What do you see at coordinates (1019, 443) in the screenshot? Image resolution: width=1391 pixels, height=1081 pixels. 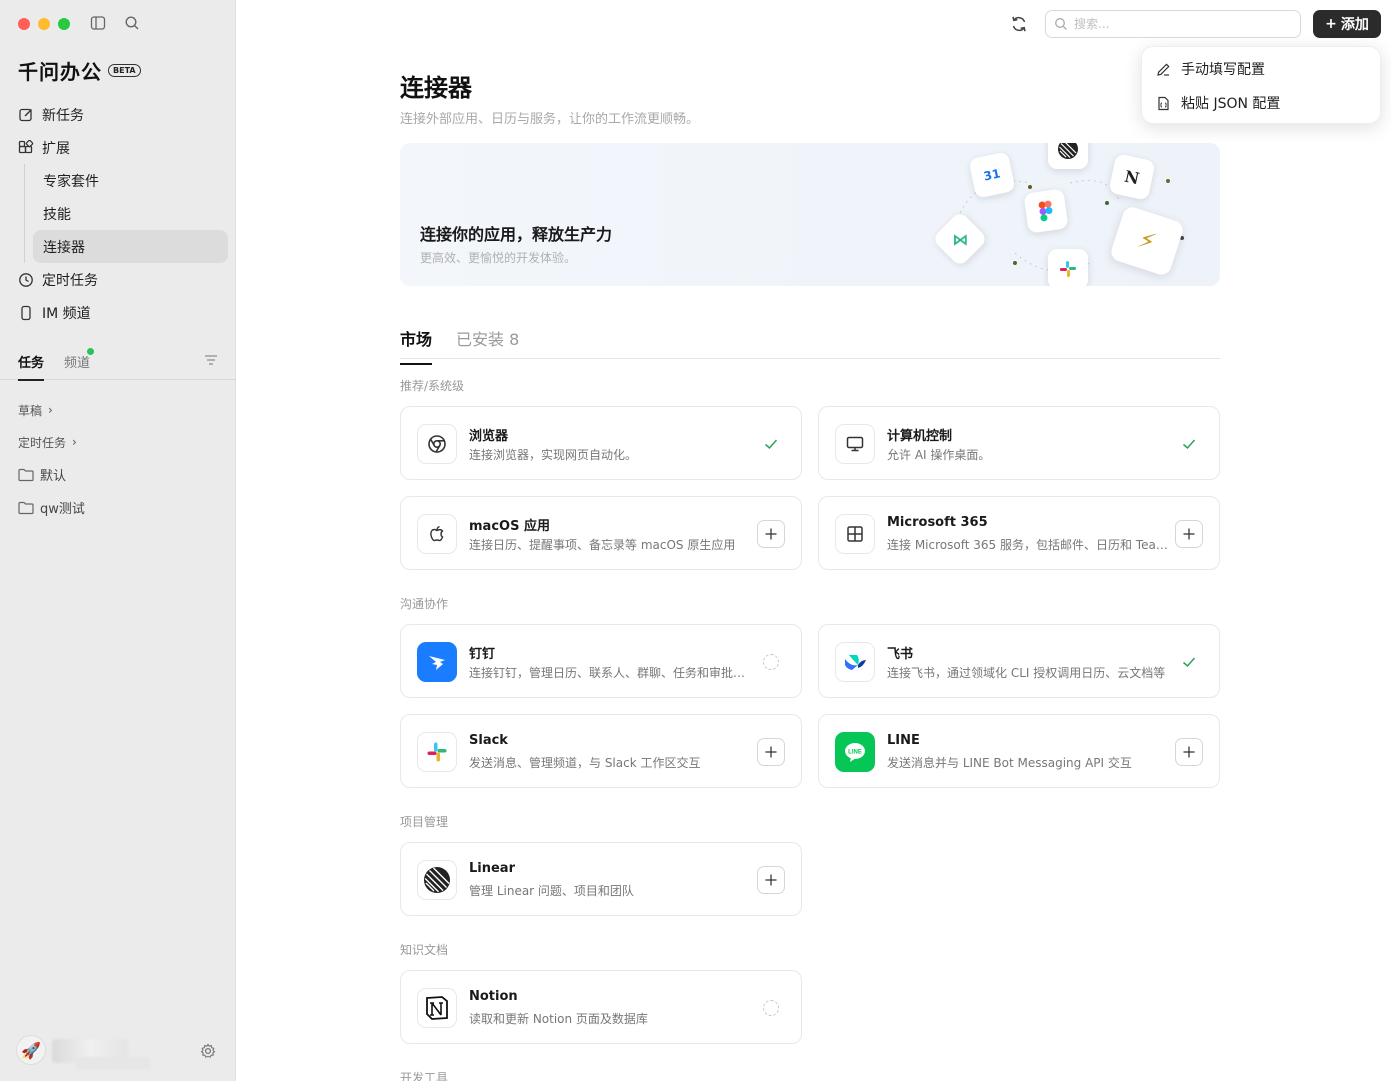 I see `connector-card-computer-control: 计算机控制 允许 AI 操作桌面。` at bounding box center [1019, 443].